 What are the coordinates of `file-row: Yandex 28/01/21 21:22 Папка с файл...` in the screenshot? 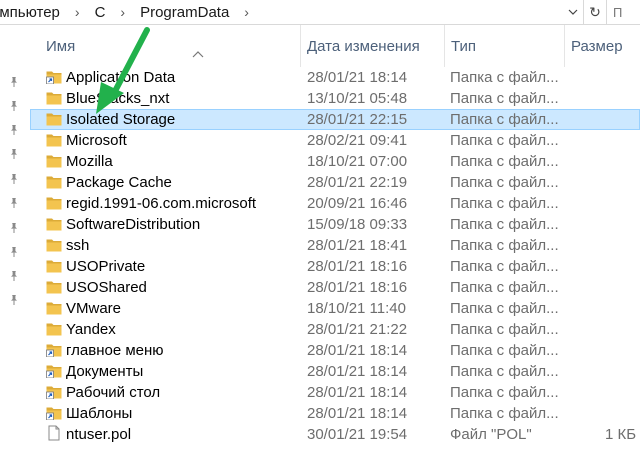 It's located at (335, 329).